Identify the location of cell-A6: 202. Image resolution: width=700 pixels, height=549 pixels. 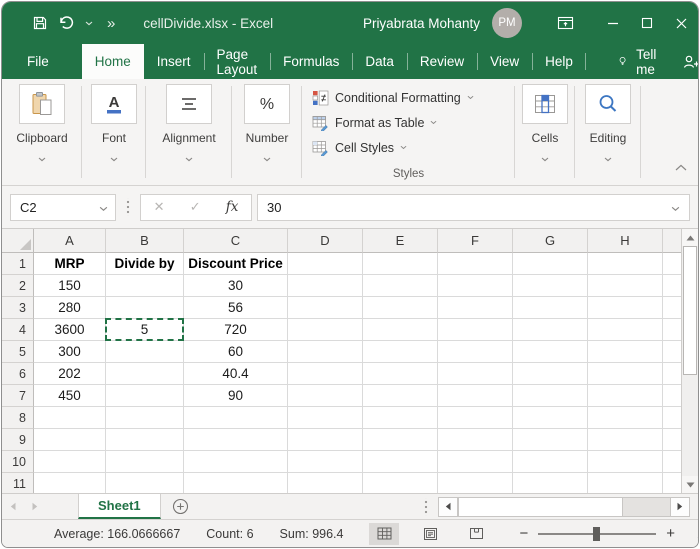
(70, 374).